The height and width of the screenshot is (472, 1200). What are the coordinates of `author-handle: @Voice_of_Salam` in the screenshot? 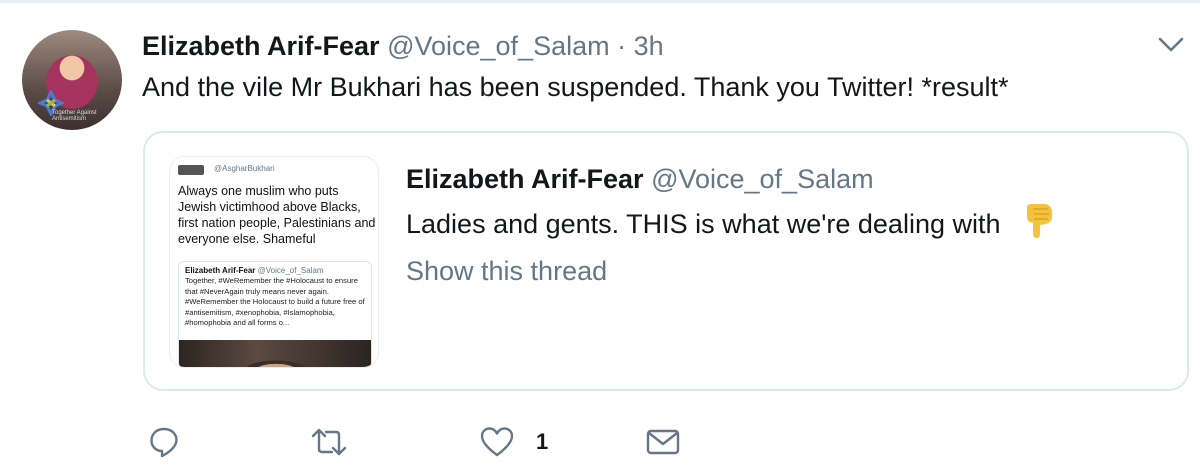 It's located at (498, 46).